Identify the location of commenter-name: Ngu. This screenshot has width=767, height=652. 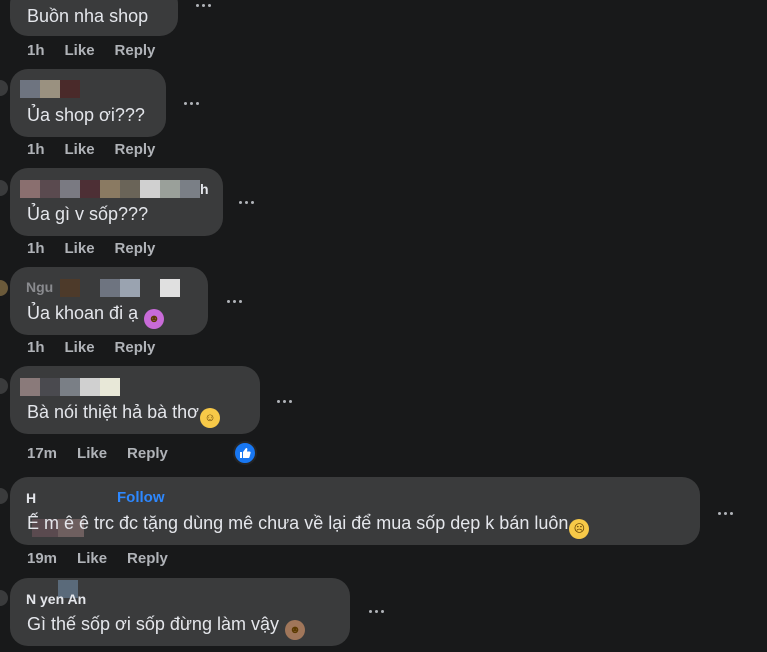
(39, 287).